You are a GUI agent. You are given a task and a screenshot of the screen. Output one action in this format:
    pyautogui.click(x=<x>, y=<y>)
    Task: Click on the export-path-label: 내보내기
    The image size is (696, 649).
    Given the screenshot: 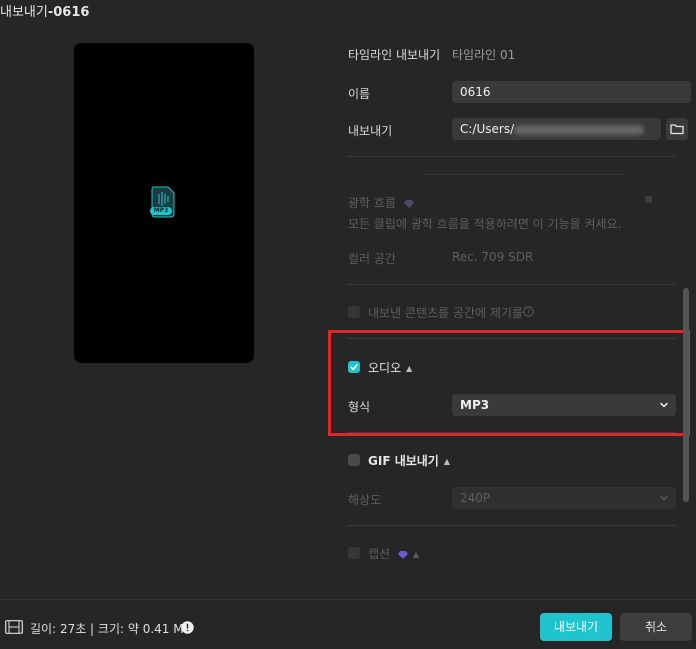 What is the action you would take?
    pyautogui.click(x=370, y=131)
    